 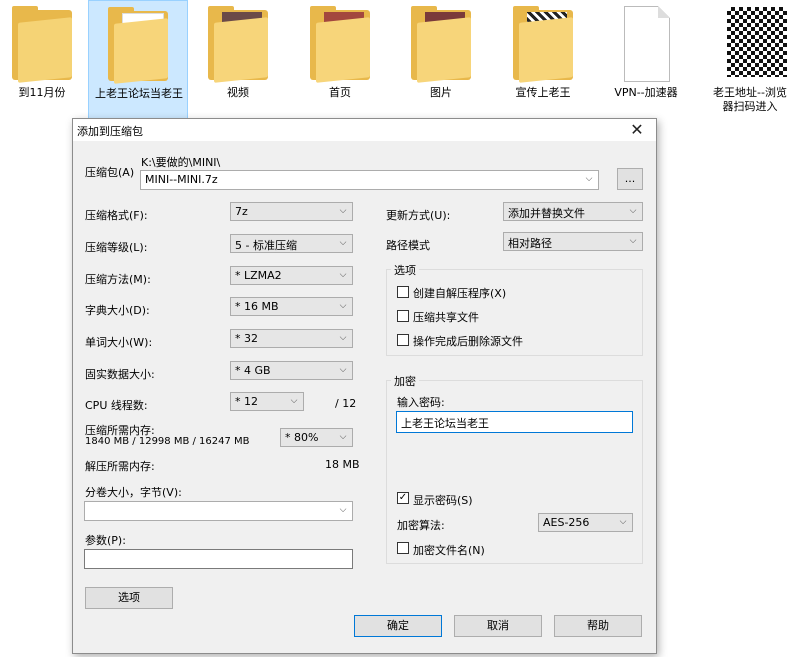 I want to click on mem-percent-select: * 80% ⌵, so click(x=316, y=437).